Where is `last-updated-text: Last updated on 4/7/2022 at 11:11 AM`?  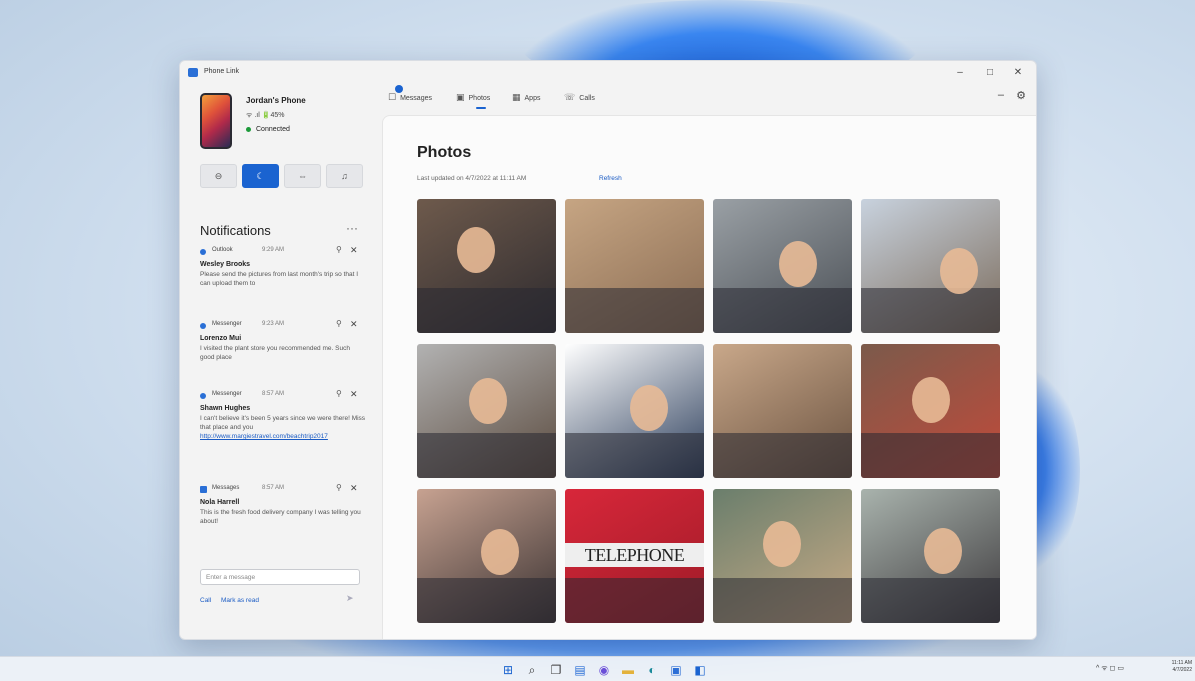 last-updated-text: Last updated on 4/7/2022 at 11:11 AM is located at coordinates (472, 178).